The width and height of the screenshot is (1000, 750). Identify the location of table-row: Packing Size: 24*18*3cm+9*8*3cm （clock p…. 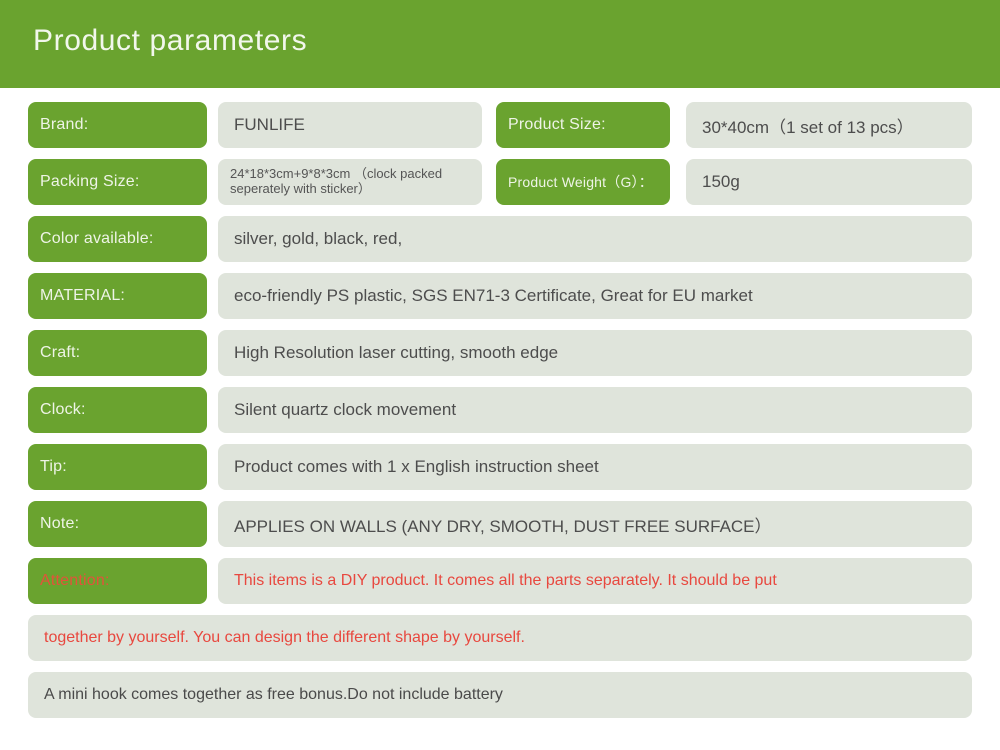
(500, 182).